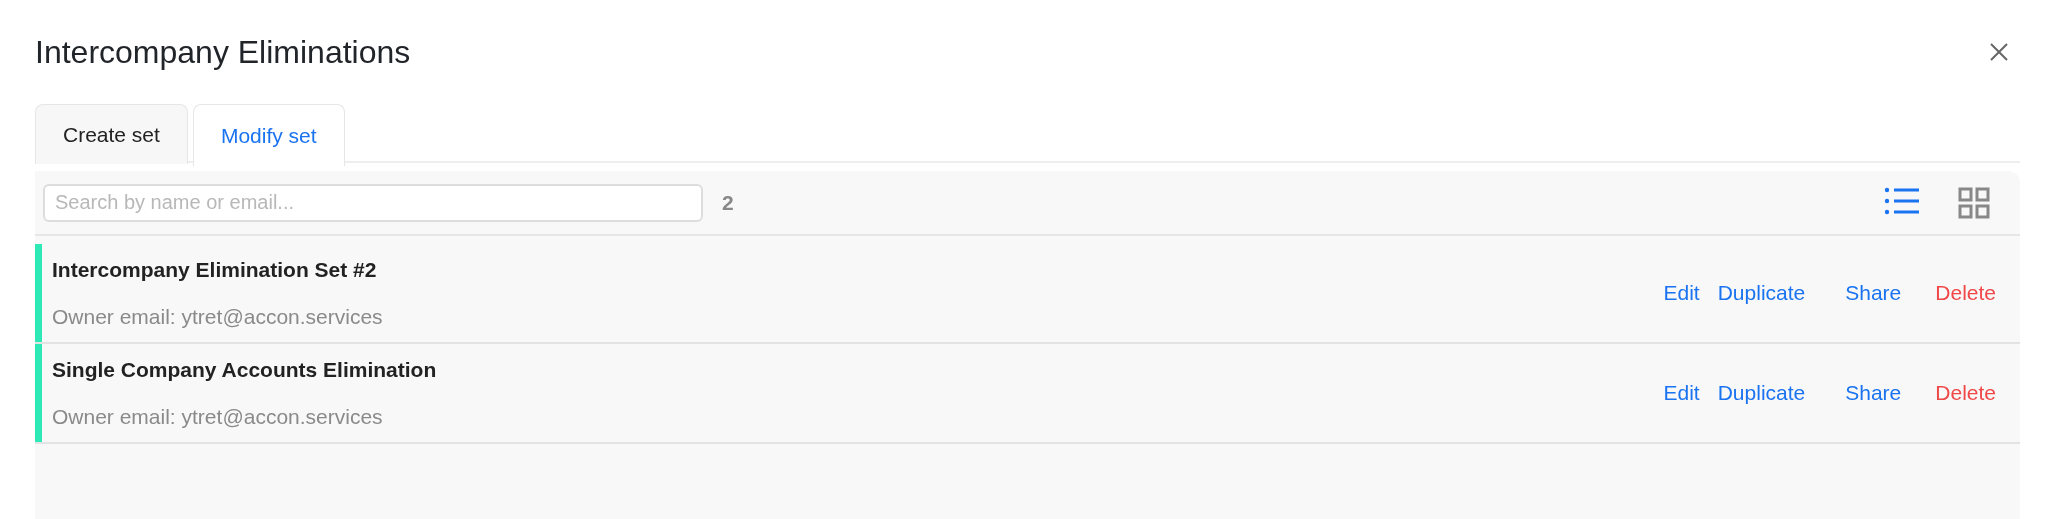  I want to click on close-icon, so click(1999, 52).